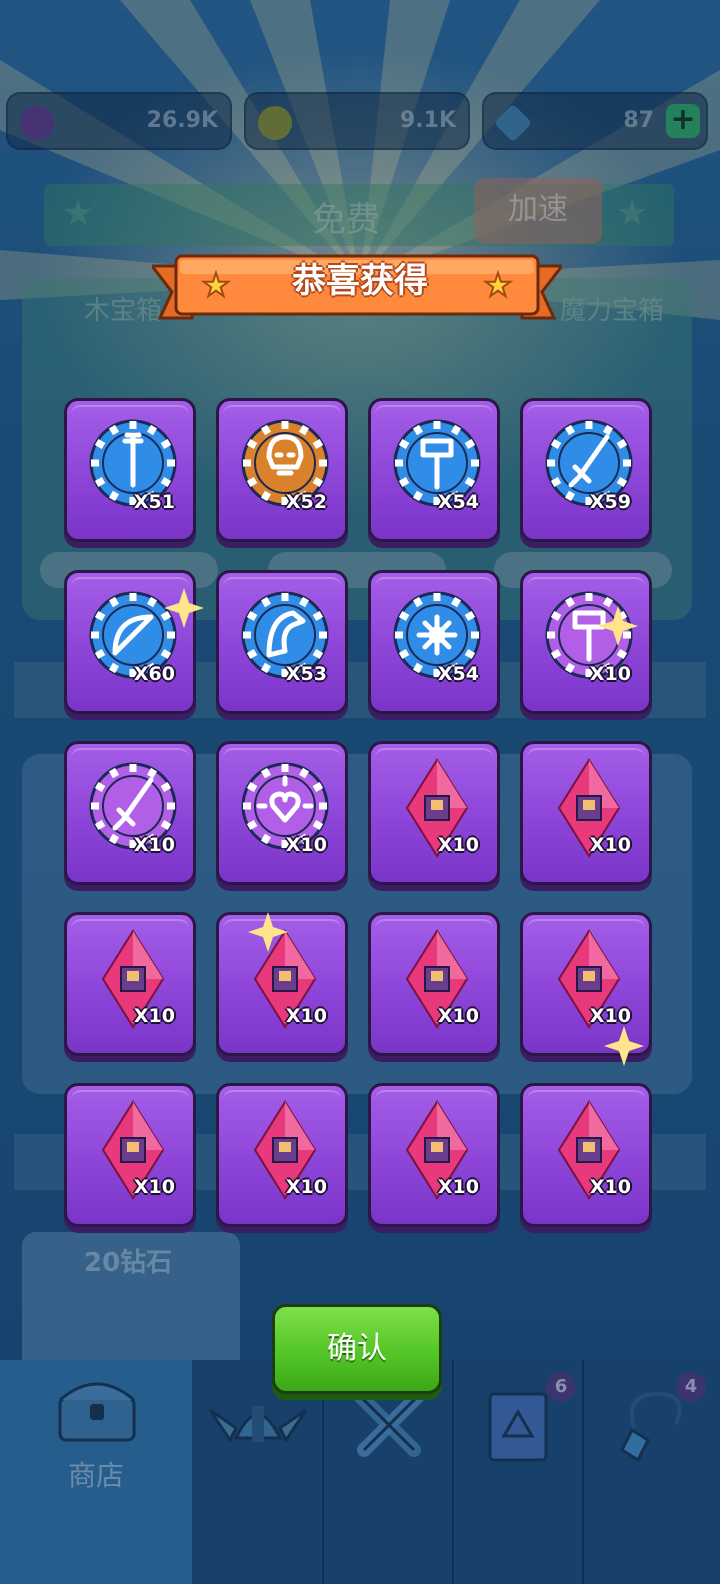 This screenshot has width=720, height=1584. I want to click on reward-card: X53, so click(282, 642).